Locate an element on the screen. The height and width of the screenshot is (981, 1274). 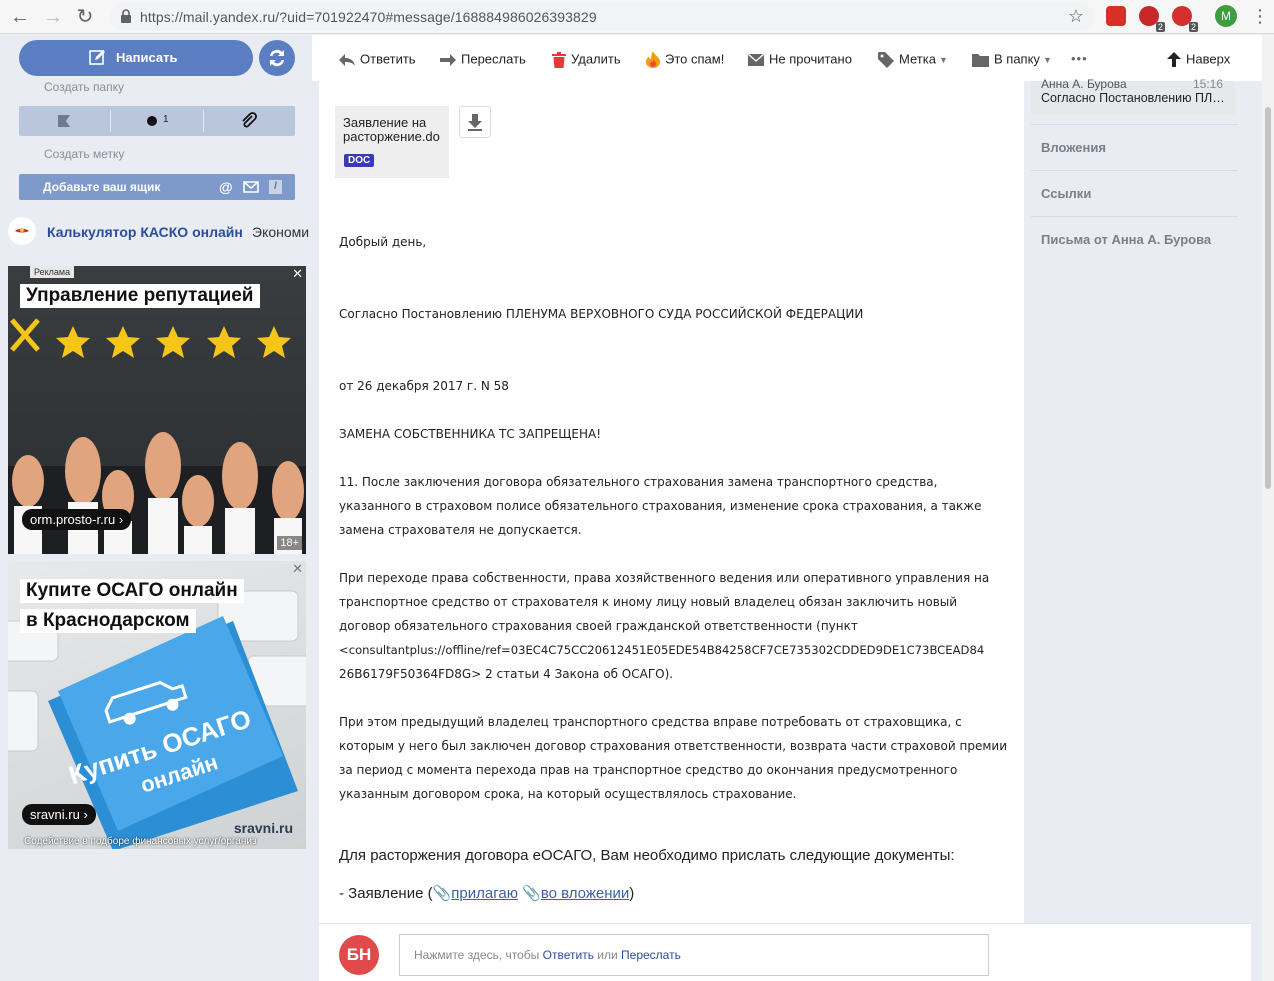
unread-filter-button: 1 is located at coordinates (157, 121).